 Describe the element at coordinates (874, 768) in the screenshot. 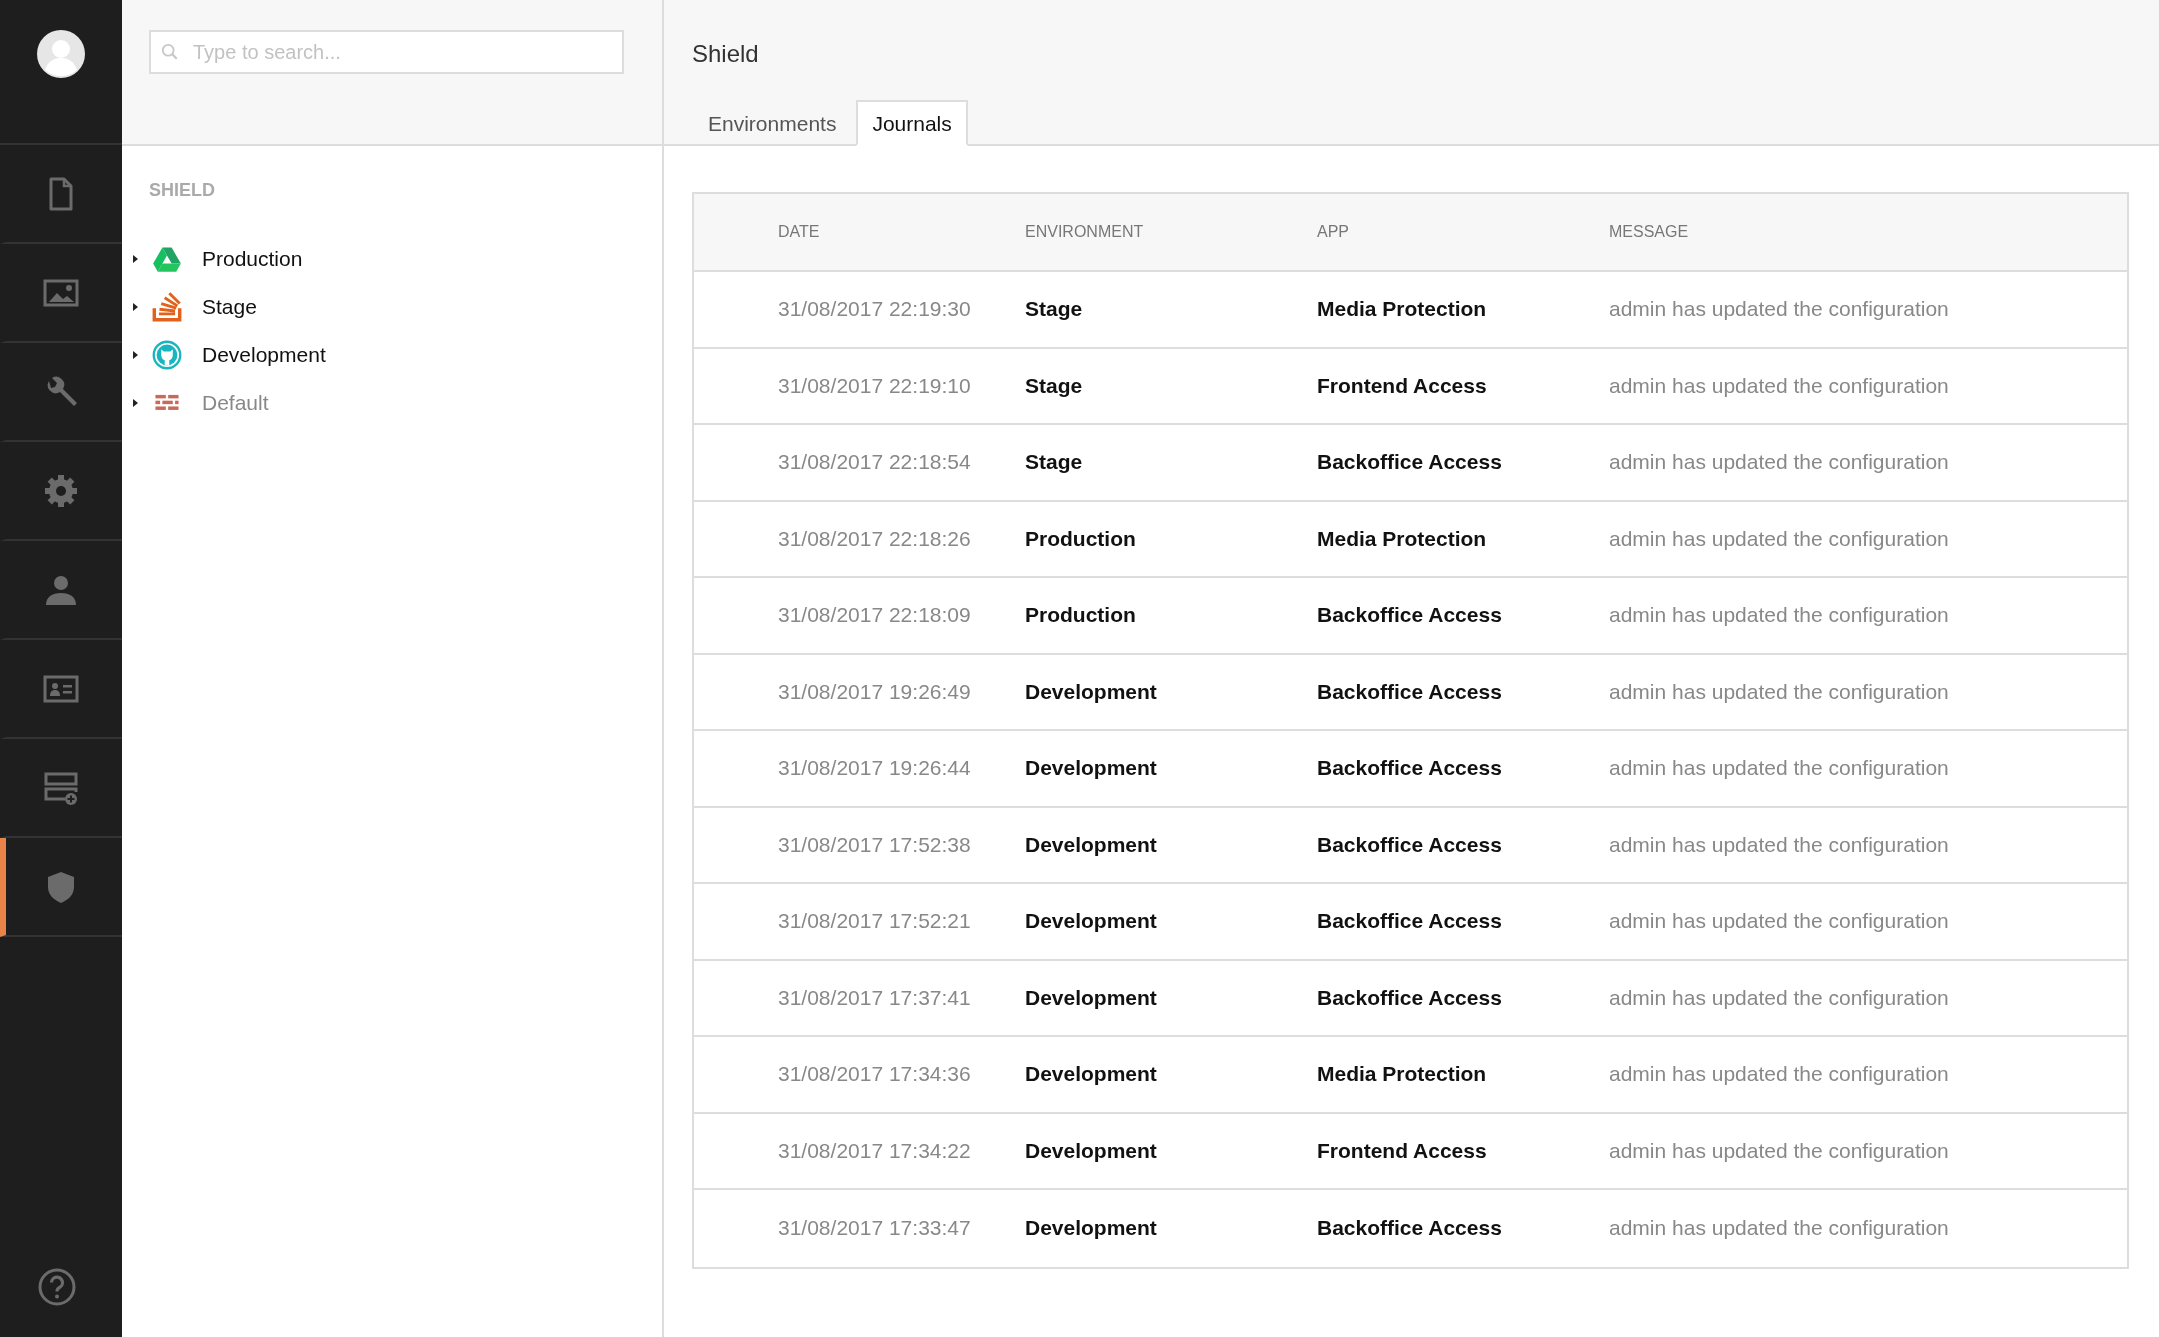

I see `table-cell: 31/08/2017 19:26:44` at that location.